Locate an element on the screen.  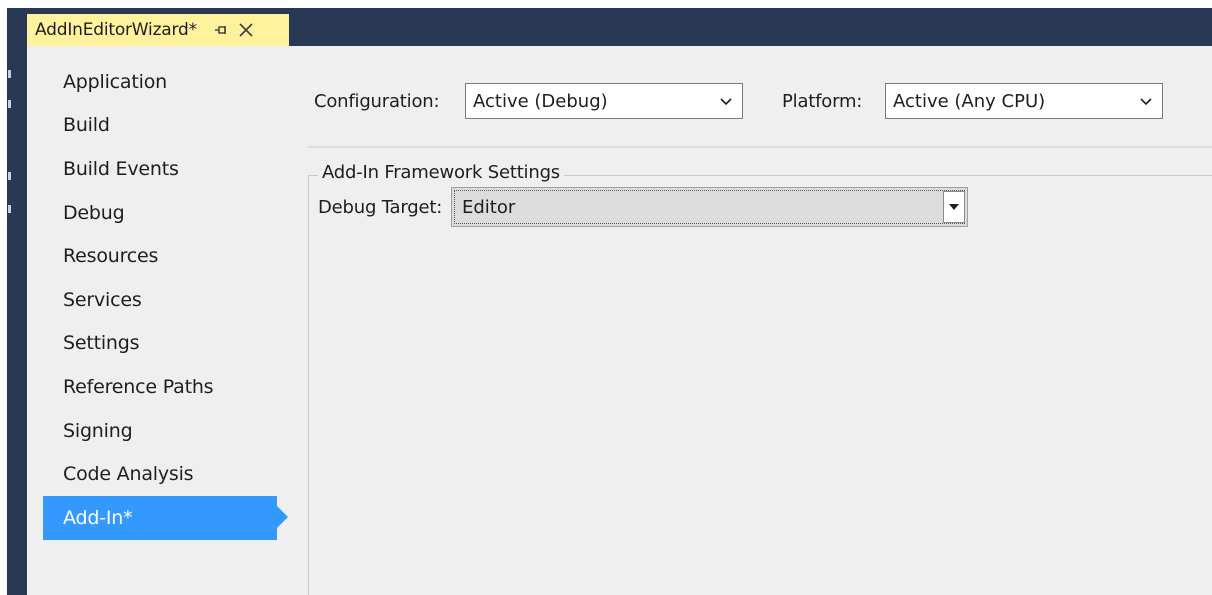
nav-item-label: Reference Paths is located at coordinates (138, 386).